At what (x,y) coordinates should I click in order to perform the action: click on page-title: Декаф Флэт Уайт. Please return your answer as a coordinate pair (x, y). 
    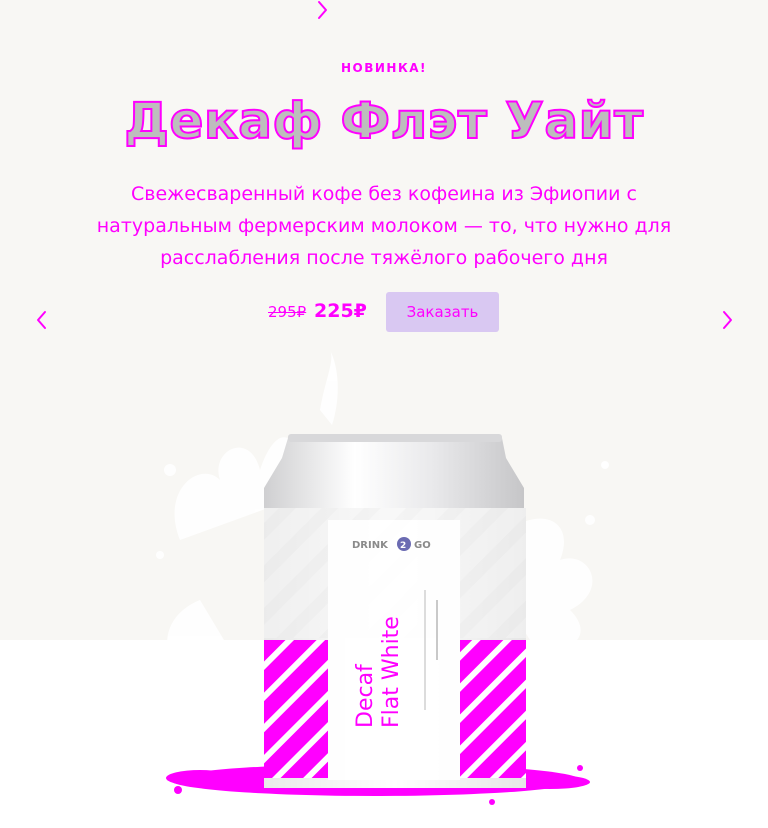
    Looking at the image, I should click on (383, 121).